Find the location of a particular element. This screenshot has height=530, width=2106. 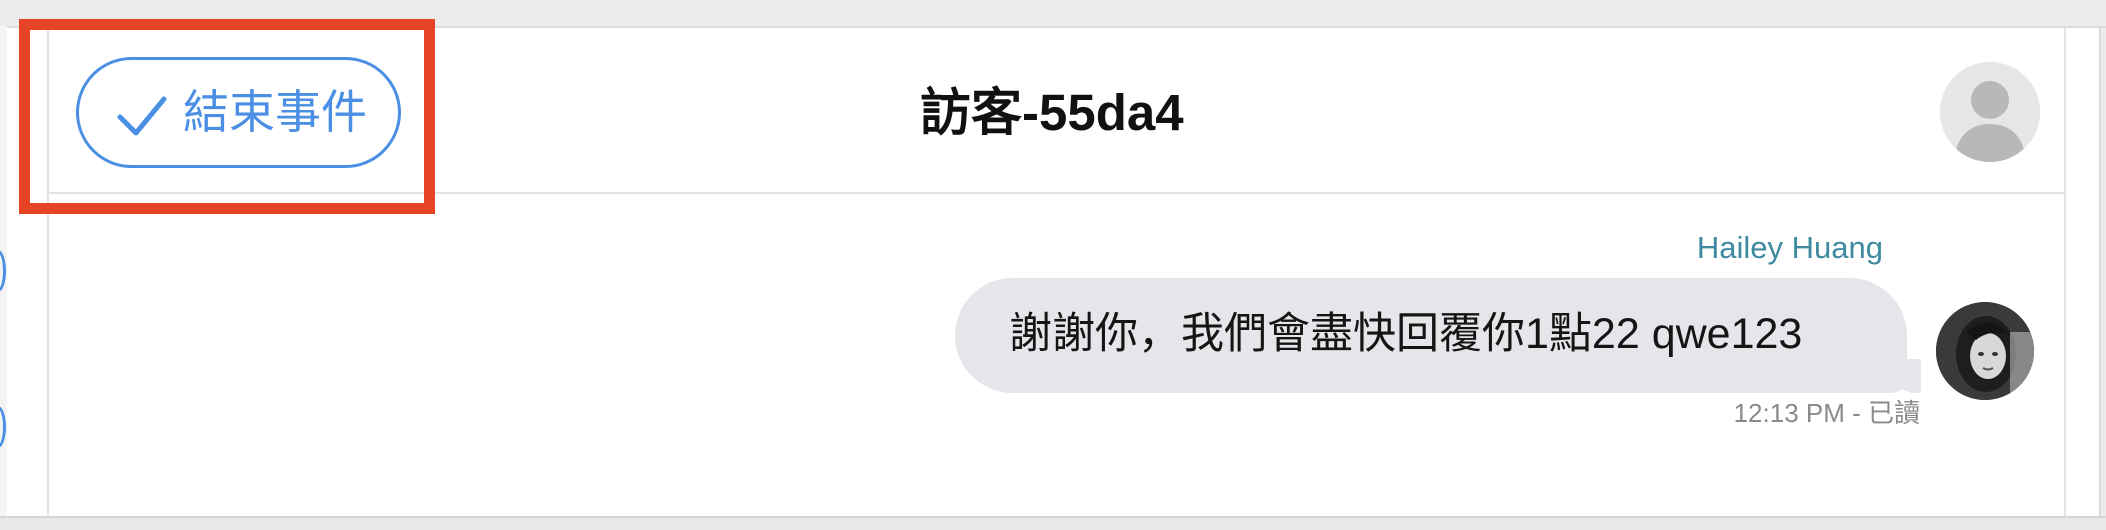

resolve-conversation-button: 結束事件 is located at coordinates (238, 112).